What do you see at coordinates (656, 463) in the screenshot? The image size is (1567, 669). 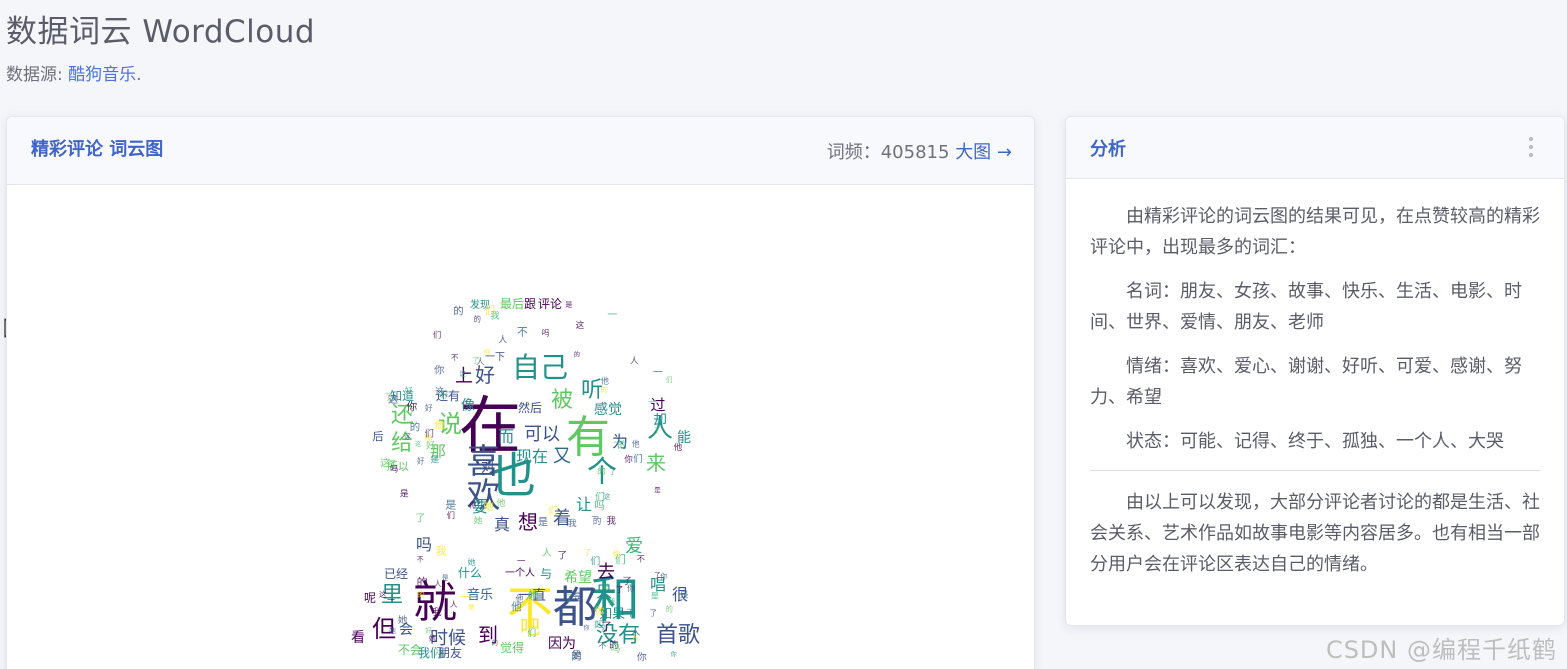 I see `wordcloud-word: 来` at bounding box center [656, 463].